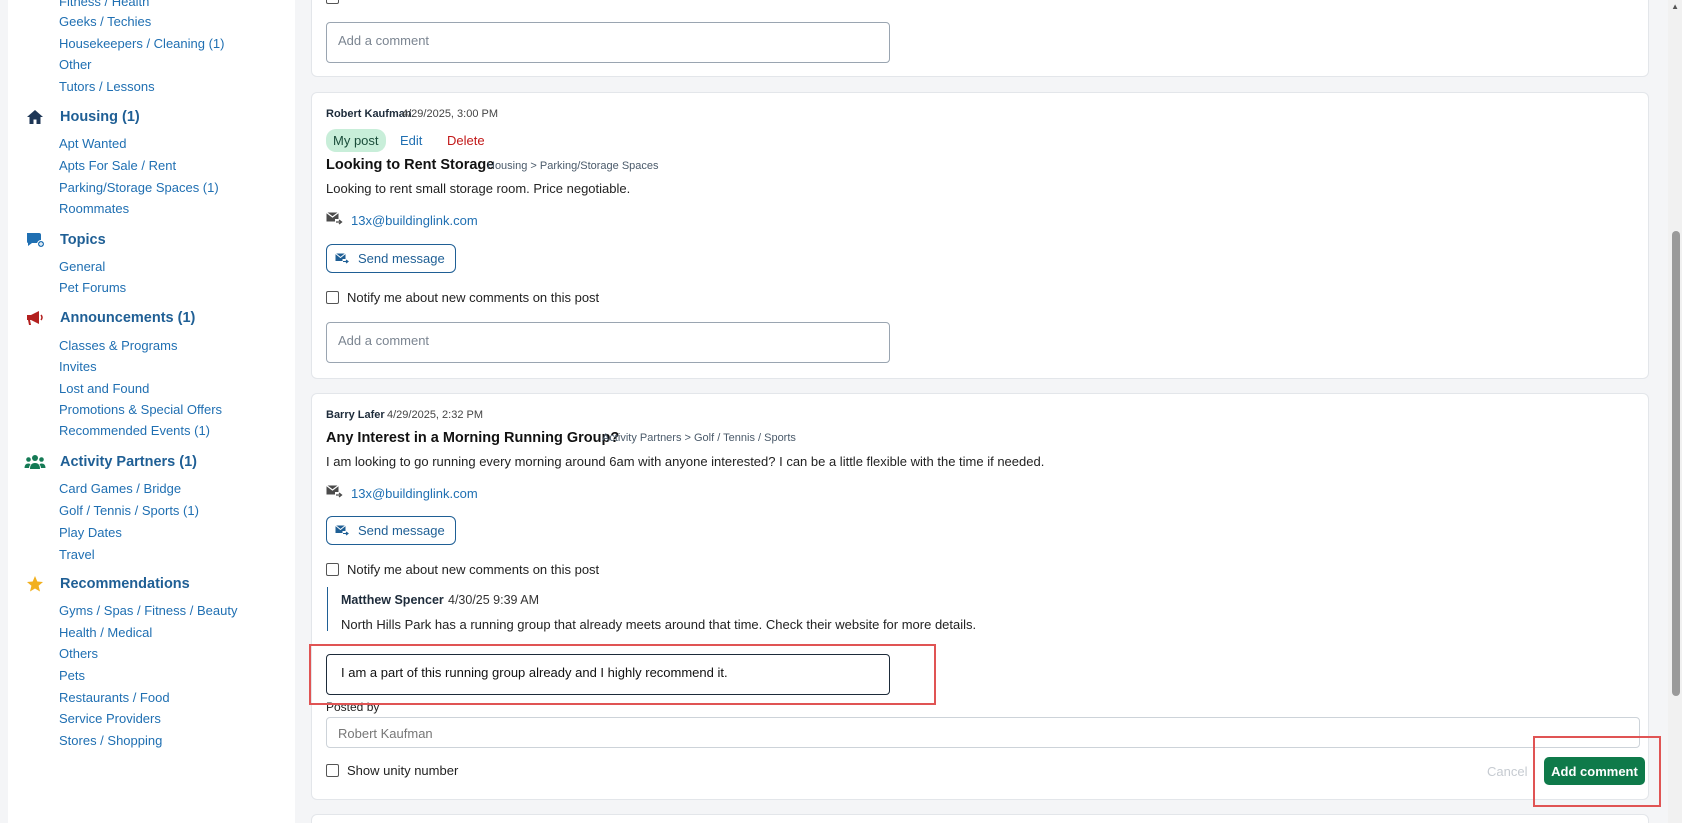 The height and width of the screenshot is (823, 1682). I want to click on posted-by-input: Robert Kaufman, so click(983, 732).